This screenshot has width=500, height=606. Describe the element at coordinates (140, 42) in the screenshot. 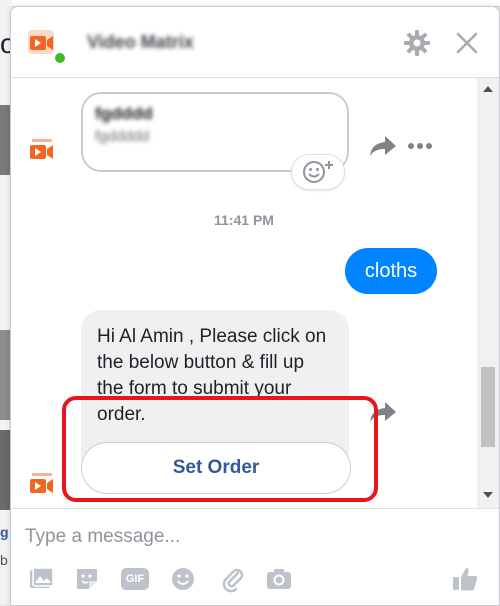

I see `chat-title: Video Matrix` at that location.